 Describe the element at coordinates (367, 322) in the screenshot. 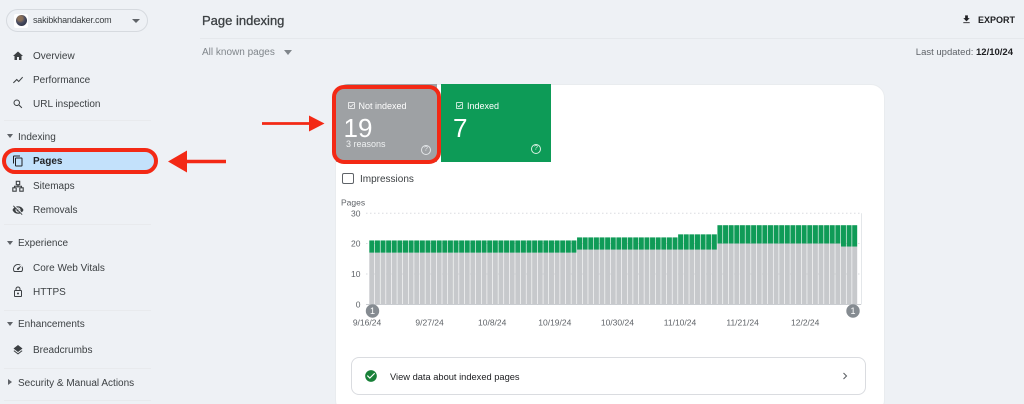

I see `svg-text: 9/16/24` at that location.